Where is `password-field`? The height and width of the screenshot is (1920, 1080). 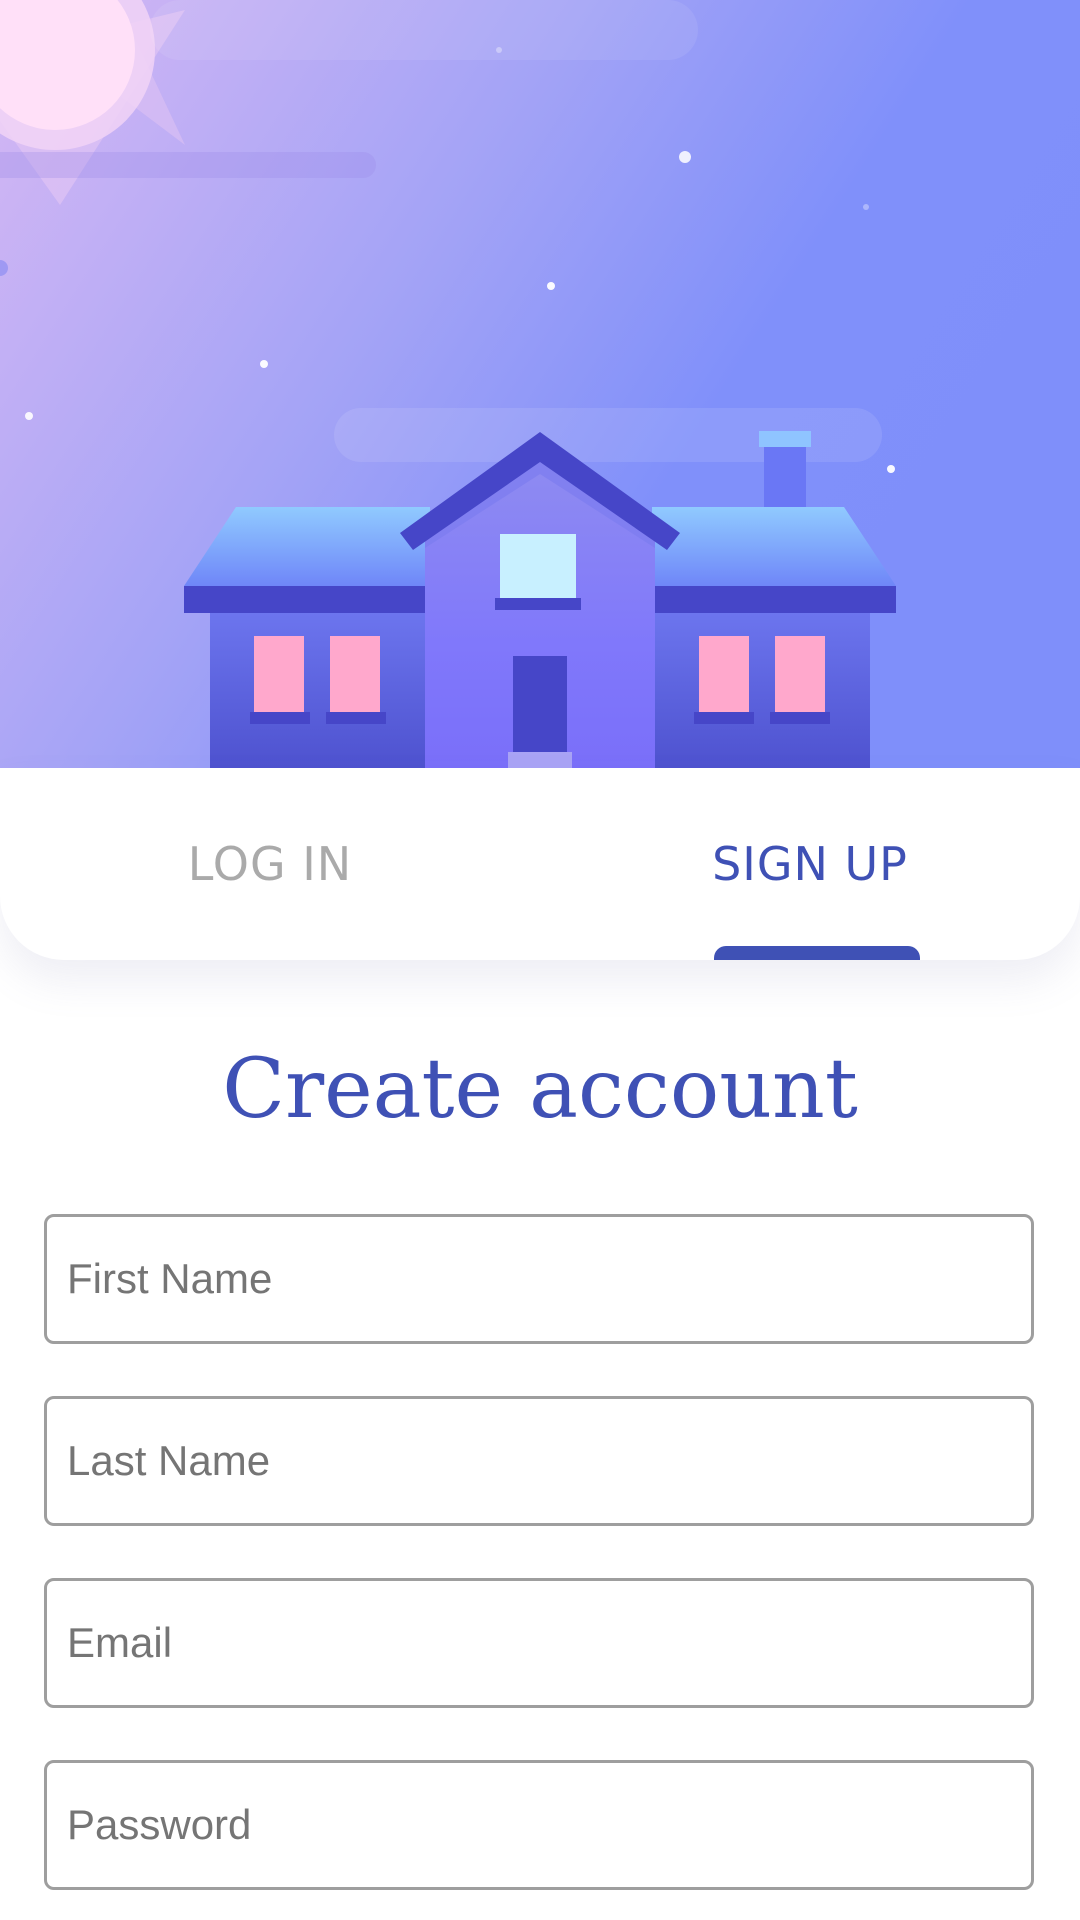
password-field is located at coordinates (539, 1825).